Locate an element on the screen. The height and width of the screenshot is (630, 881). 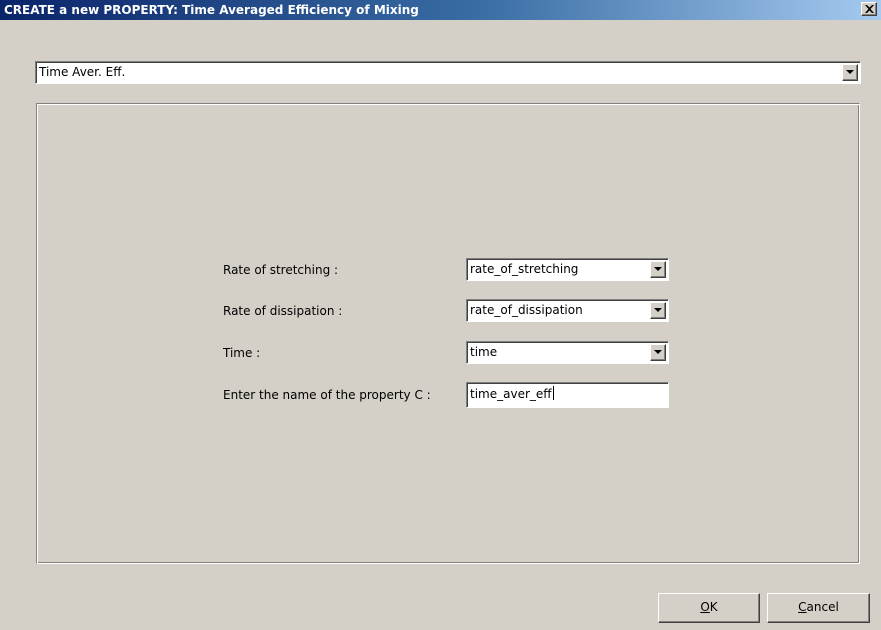
rate-of-dissipation-value: rate_of_dissipation is located at coordinates (526, 310).